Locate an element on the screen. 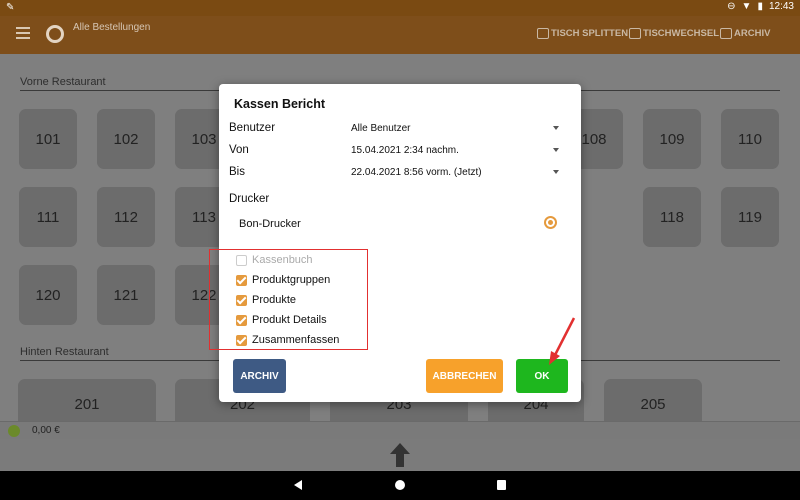  wifi-icon: ▼ is located at coordinates (746, 6).